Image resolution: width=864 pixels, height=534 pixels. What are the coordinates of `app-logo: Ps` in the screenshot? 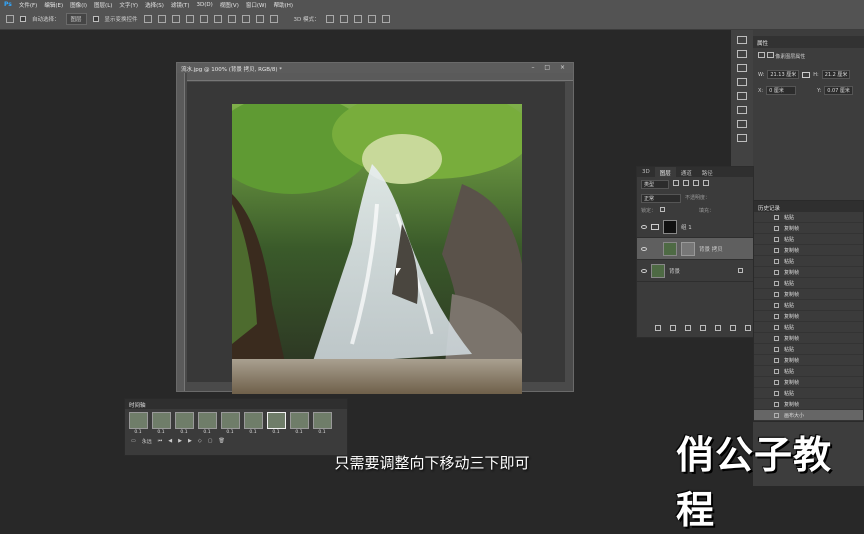 It's located at (8, 4).